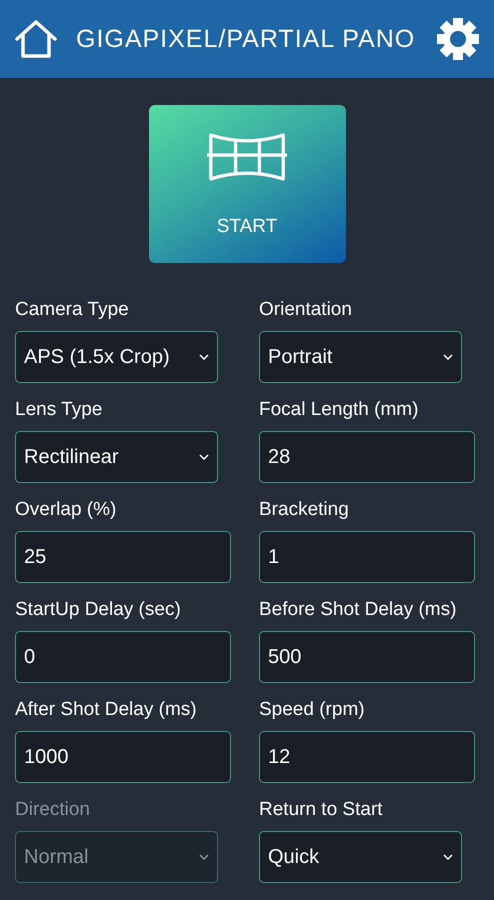 The image size is (494, 900). I want to click on dropdown: Quick, so click(360, 857).